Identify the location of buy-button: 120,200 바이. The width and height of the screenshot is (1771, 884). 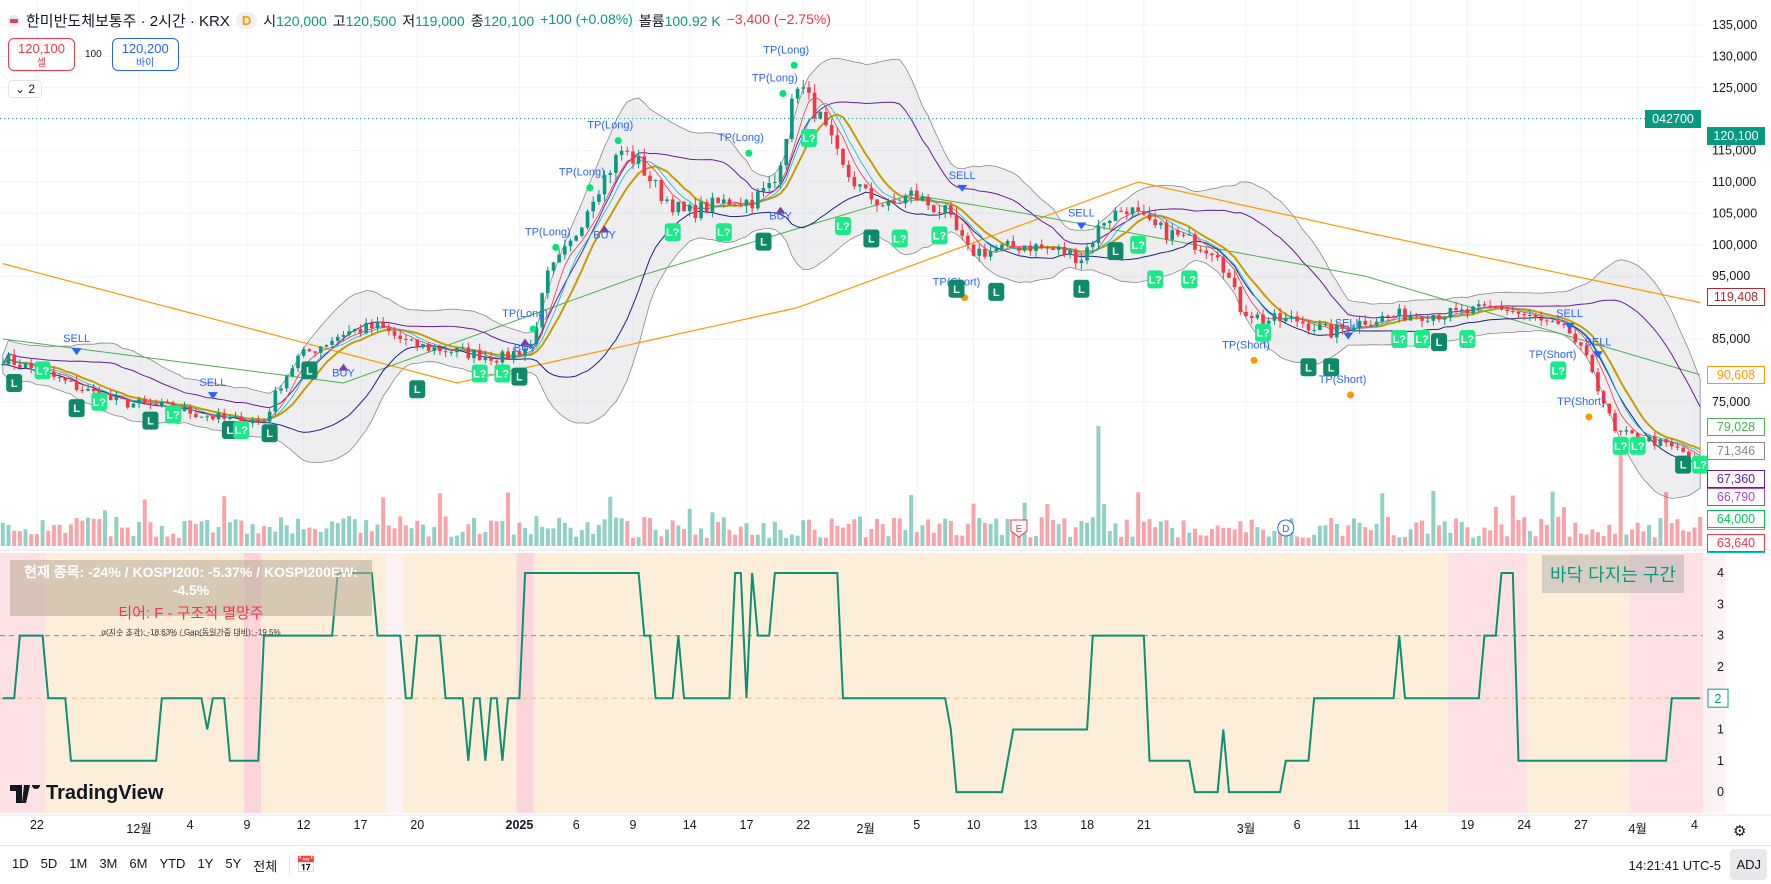
(145, 54).